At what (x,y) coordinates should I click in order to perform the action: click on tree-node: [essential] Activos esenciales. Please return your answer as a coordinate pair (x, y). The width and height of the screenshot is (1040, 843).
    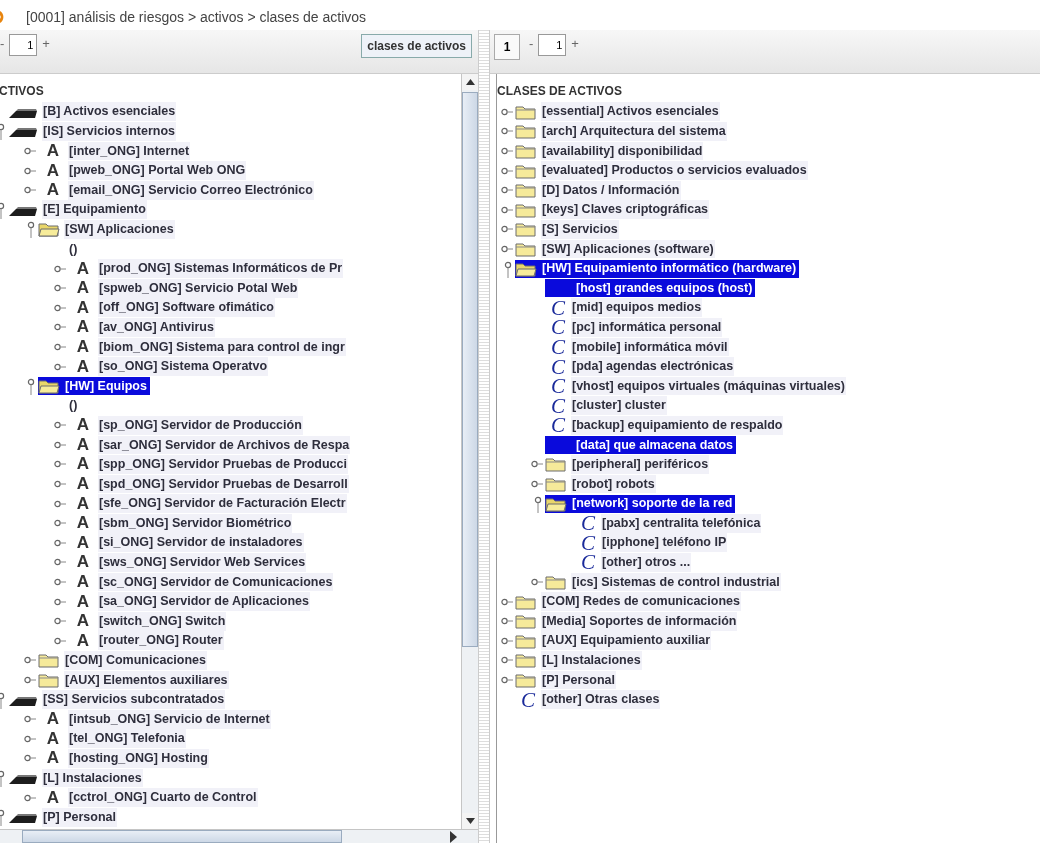
    Looking at the image, I should click on (618, 111).